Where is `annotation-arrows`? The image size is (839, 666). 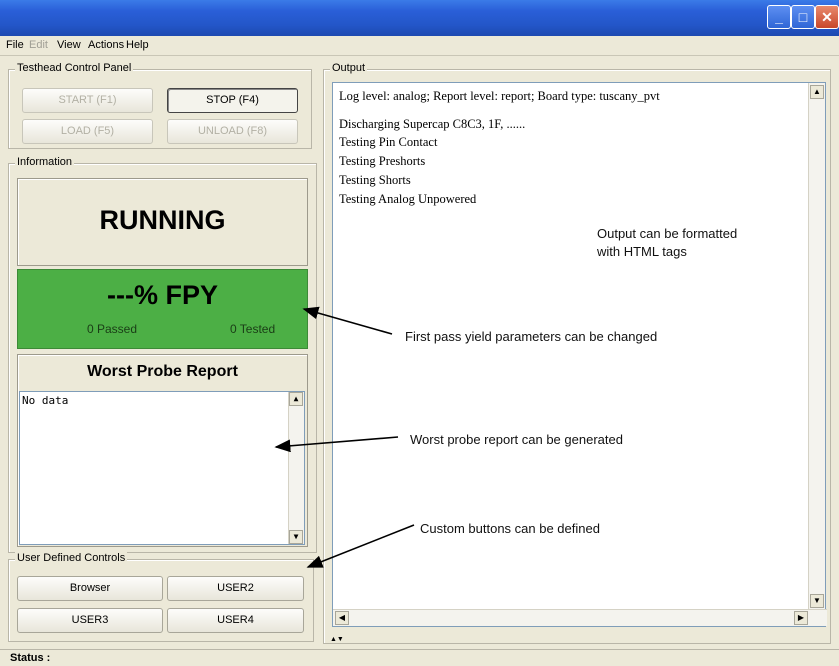 annotation-arrows is located at coordinates (344, 437).